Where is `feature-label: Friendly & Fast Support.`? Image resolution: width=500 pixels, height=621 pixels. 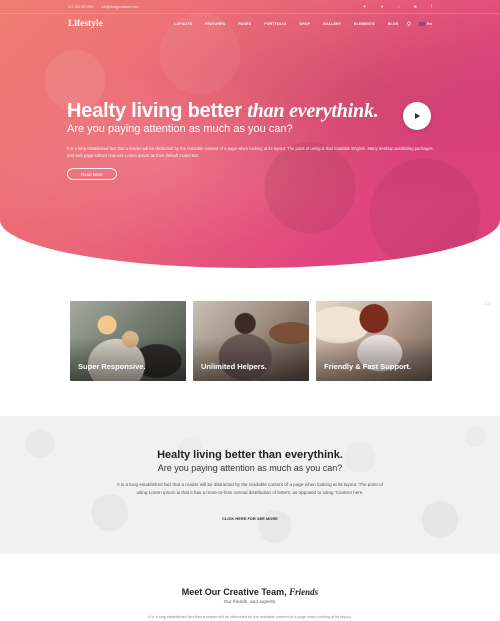
feature-label: Friendly & Fast Support. is located at coordinates (368, 366).